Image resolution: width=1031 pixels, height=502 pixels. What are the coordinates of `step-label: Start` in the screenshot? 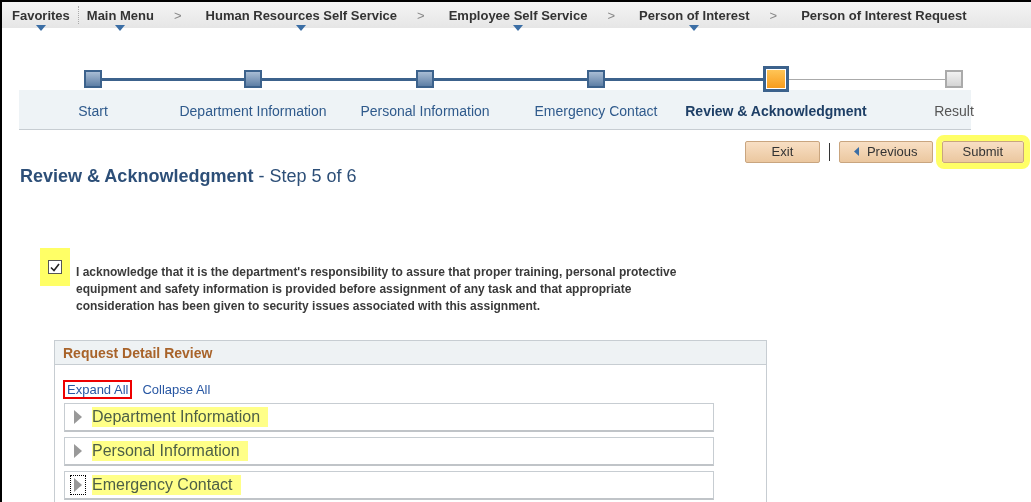 It's located at (93, 110).